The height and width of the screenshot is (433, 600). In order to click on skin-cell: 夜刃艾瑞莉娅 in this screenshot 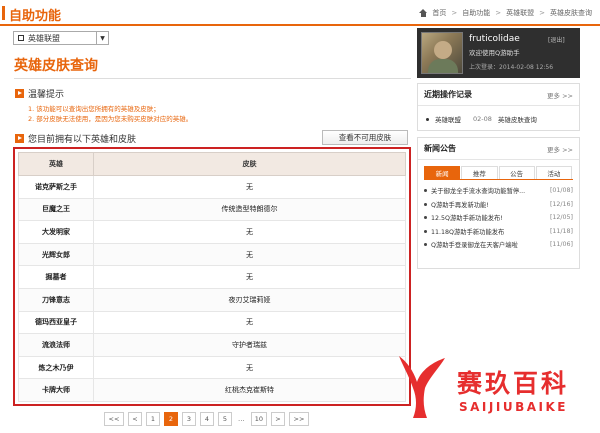, I will do `click(249, 299)`.